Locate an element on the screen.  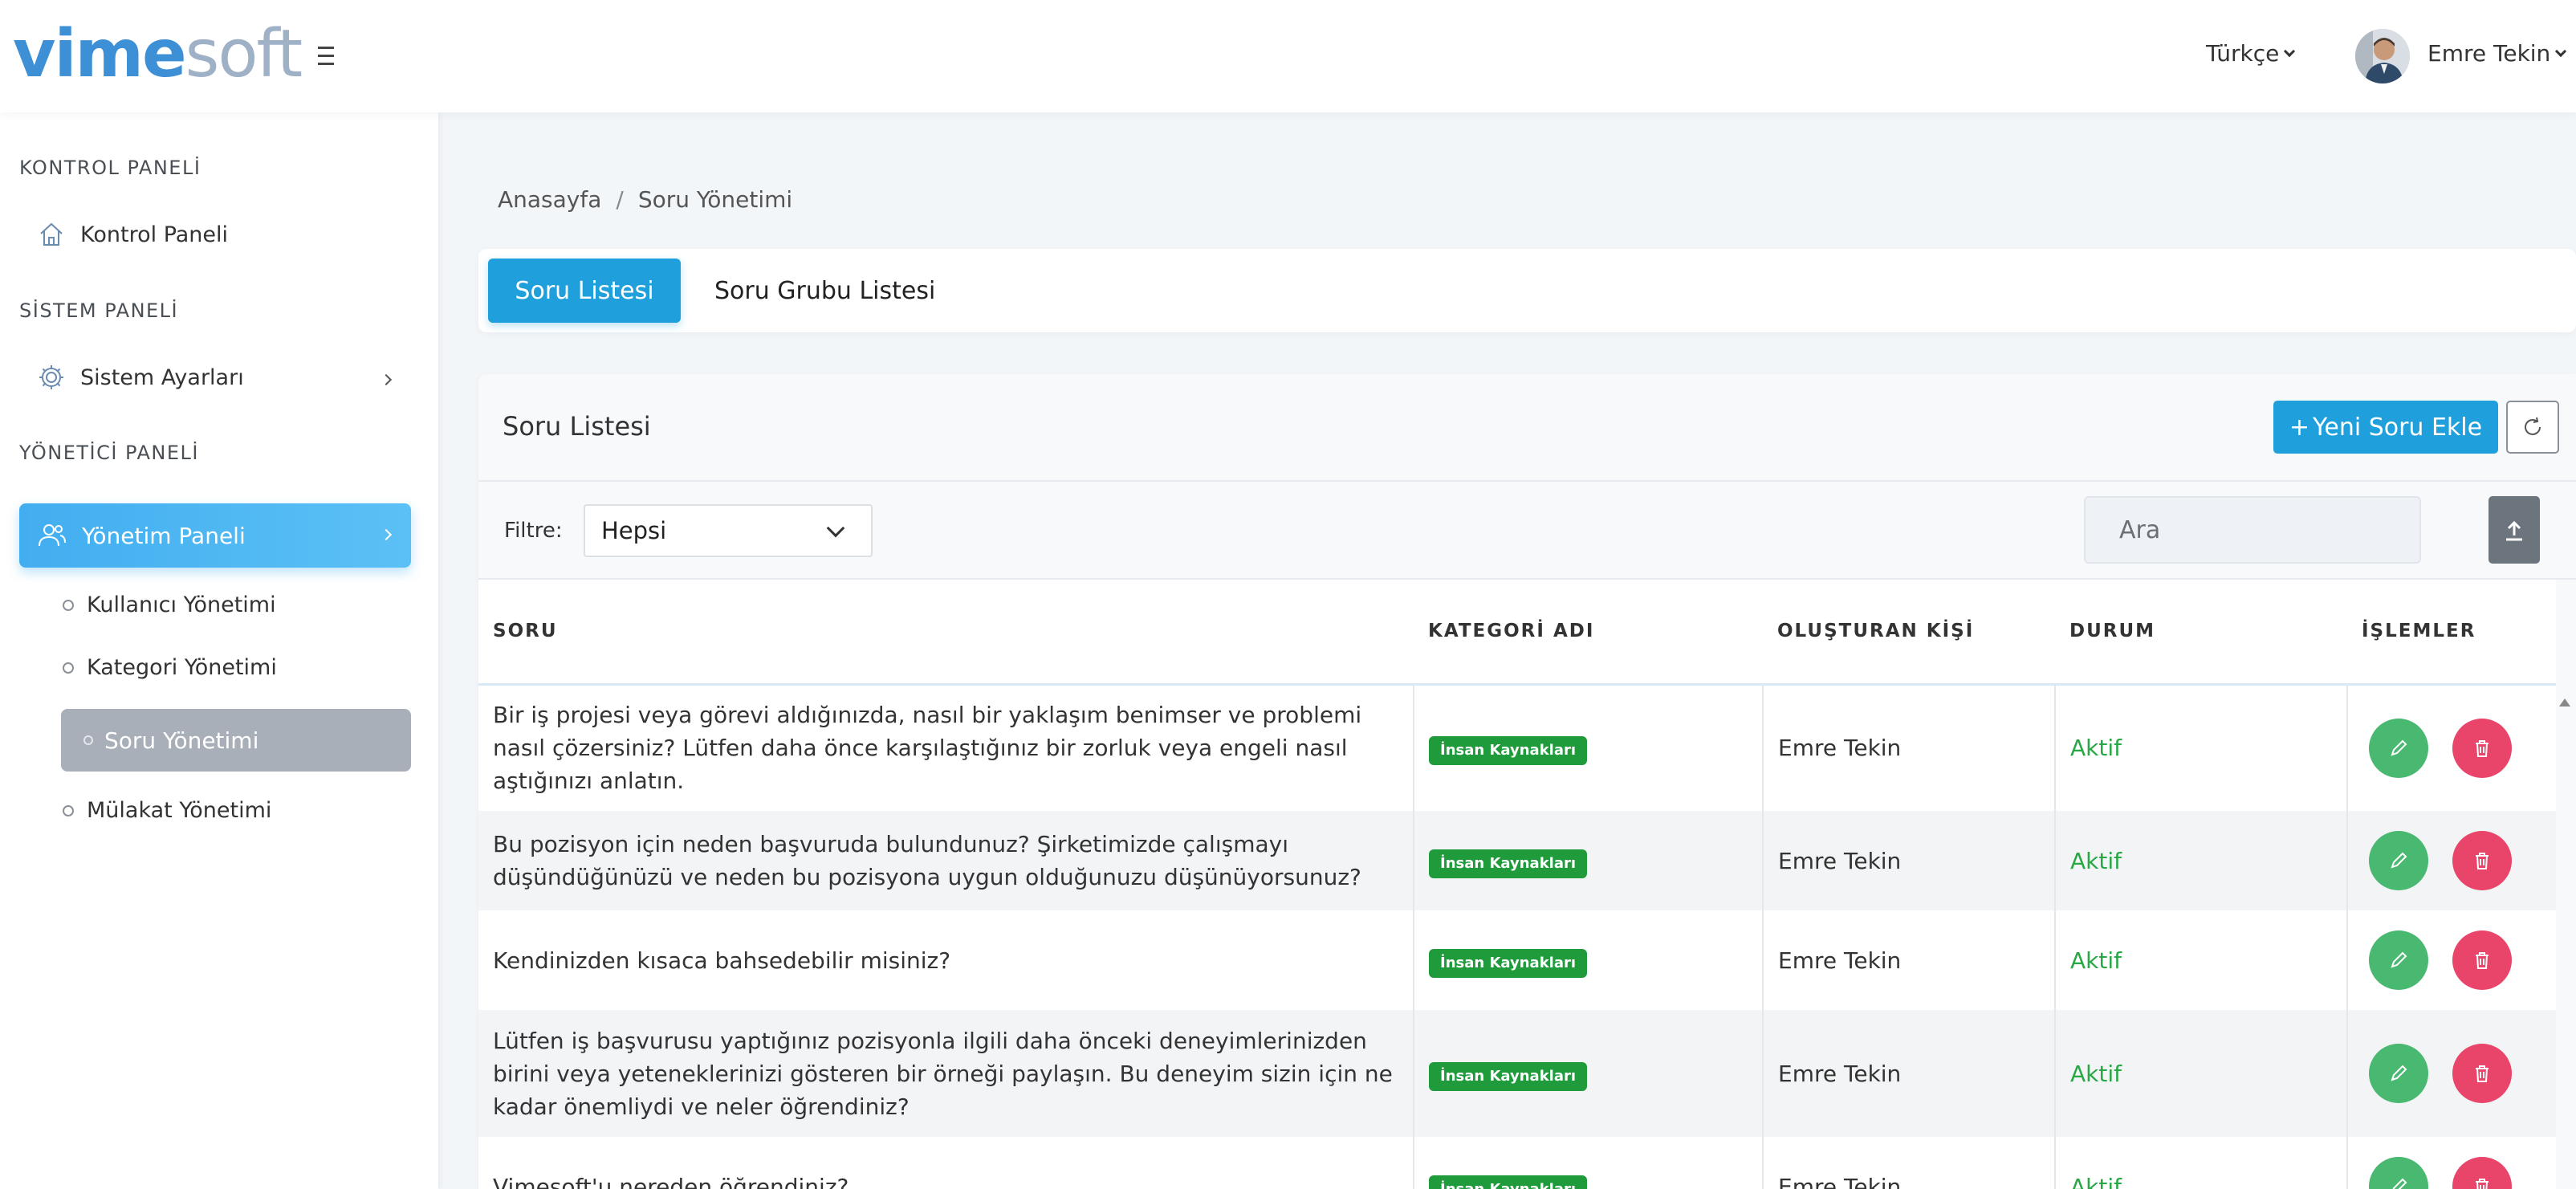
sidebar-subitem-soru: Soru Yönetimi is located at coordinates (236, 740).